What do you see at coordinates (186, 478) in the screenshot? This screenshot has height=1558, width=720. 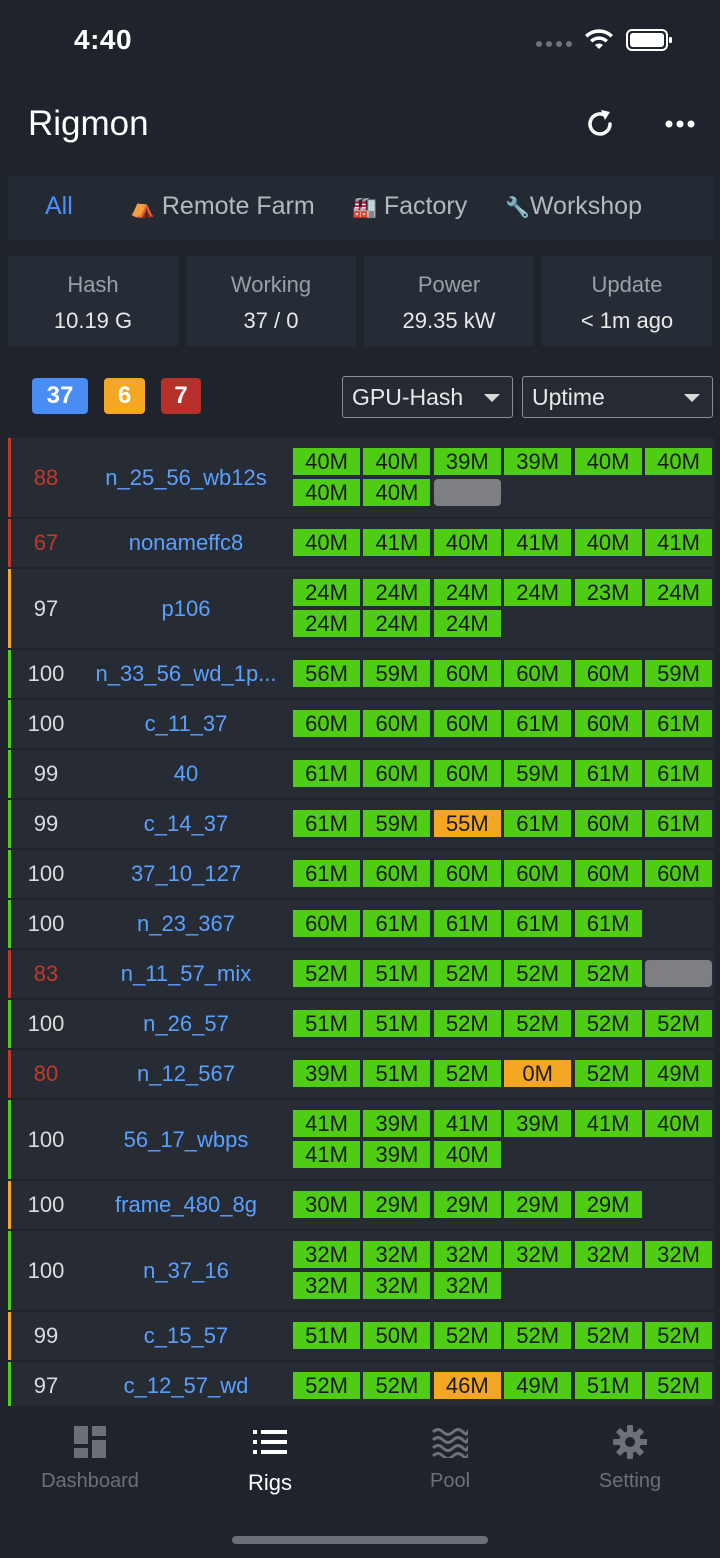 I see `rig-name-link: n_25_56_wb12s` at bounding box center [186, 478].